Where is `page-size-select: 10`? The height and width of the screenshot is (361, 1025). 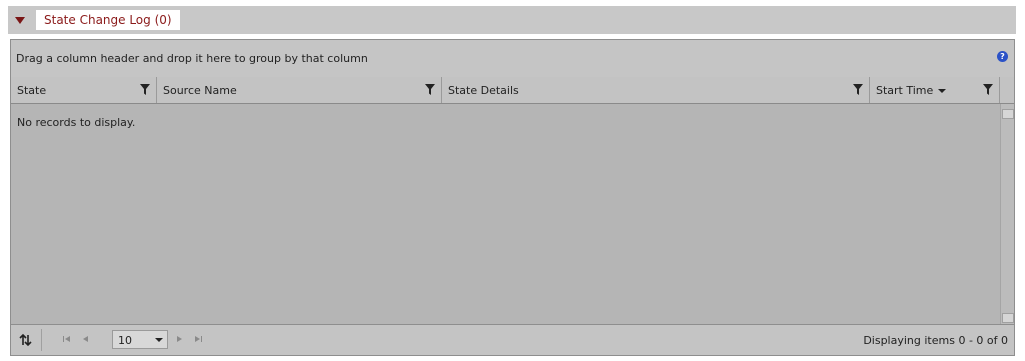 page-size-select: 10 is located at coordinates (140, 339).